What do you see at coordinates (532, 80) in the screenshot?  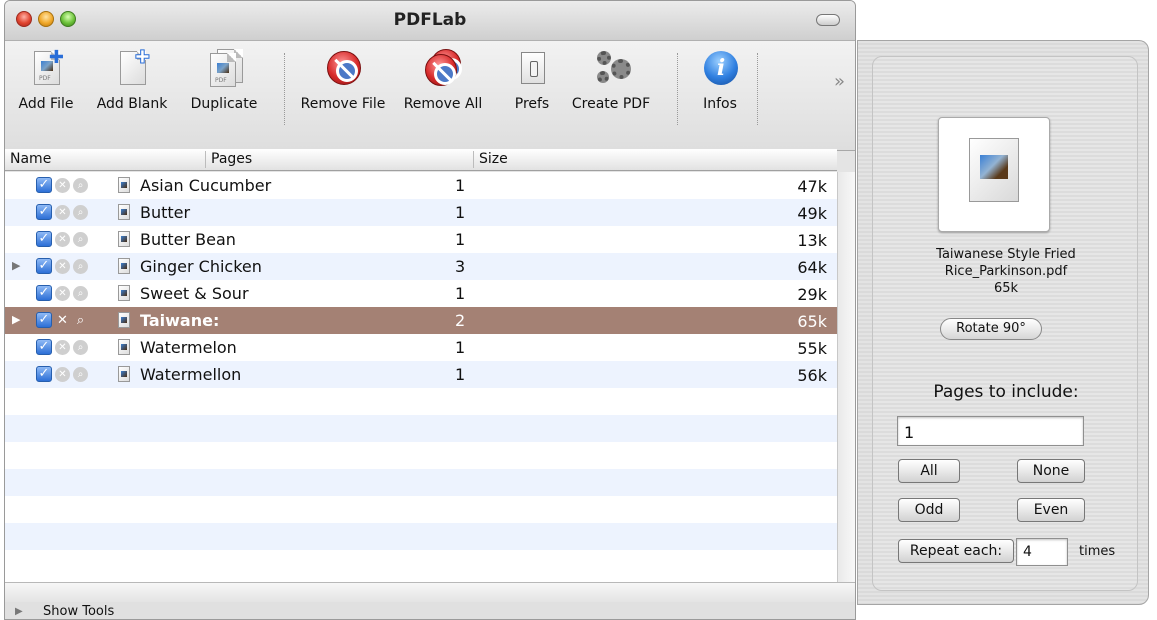 I see `prefs-button: Prefs` at bounding box center [532, 80].